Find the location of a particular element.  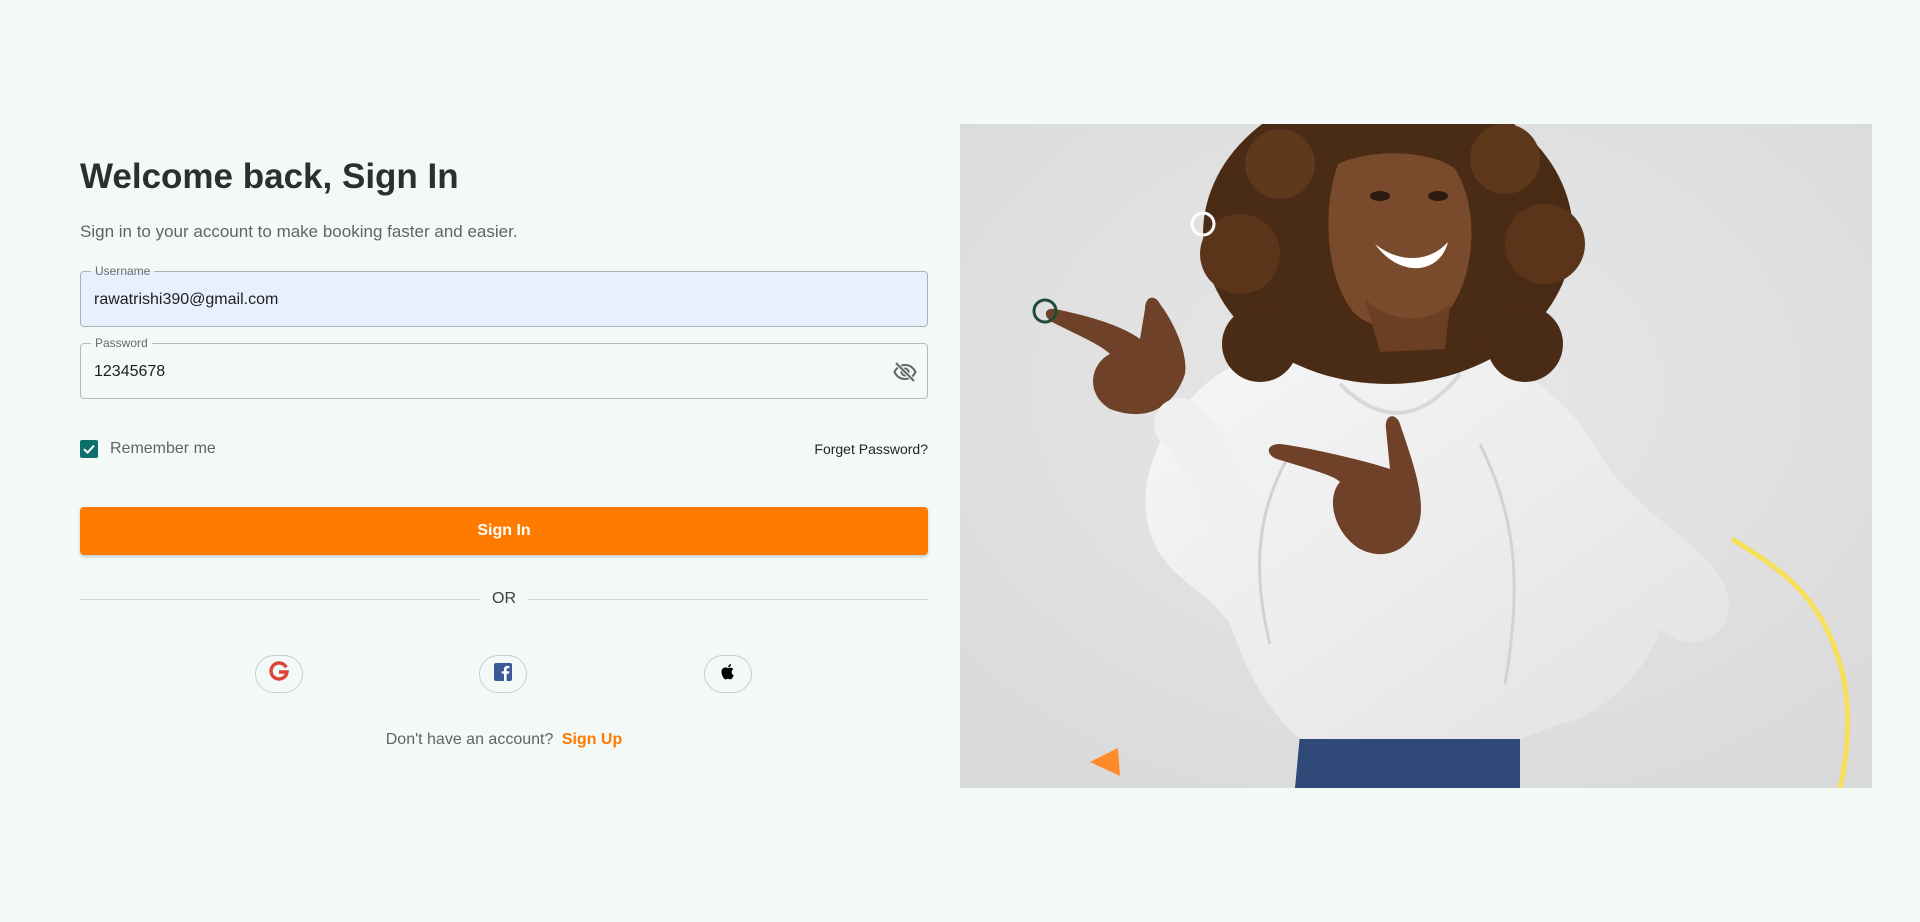

facebook-icon is located at coordinates (503, 674).